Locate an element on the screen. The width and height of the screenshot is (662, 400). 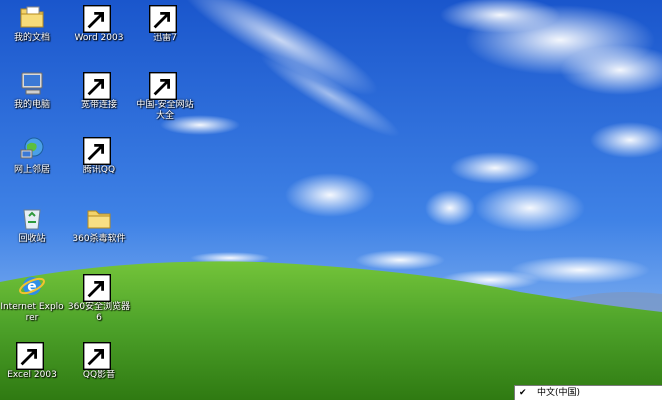
network-icon is located at coordinates (32, 149).